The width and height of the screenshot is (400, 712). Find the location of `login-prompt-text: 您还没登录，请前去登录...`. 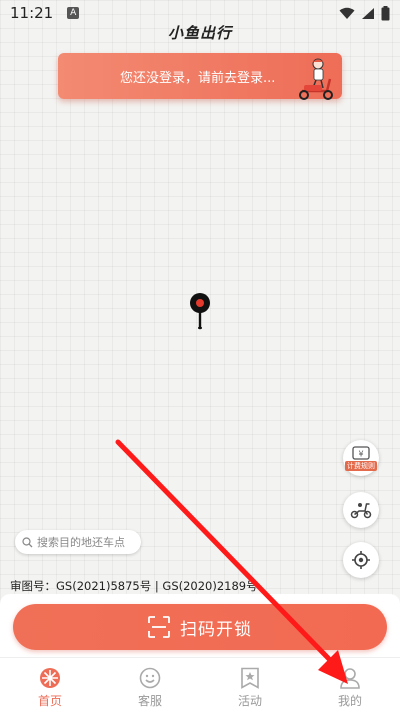

login-prompt-text: 您还没登录，请前去登录... is located at coordinates (198, 78).